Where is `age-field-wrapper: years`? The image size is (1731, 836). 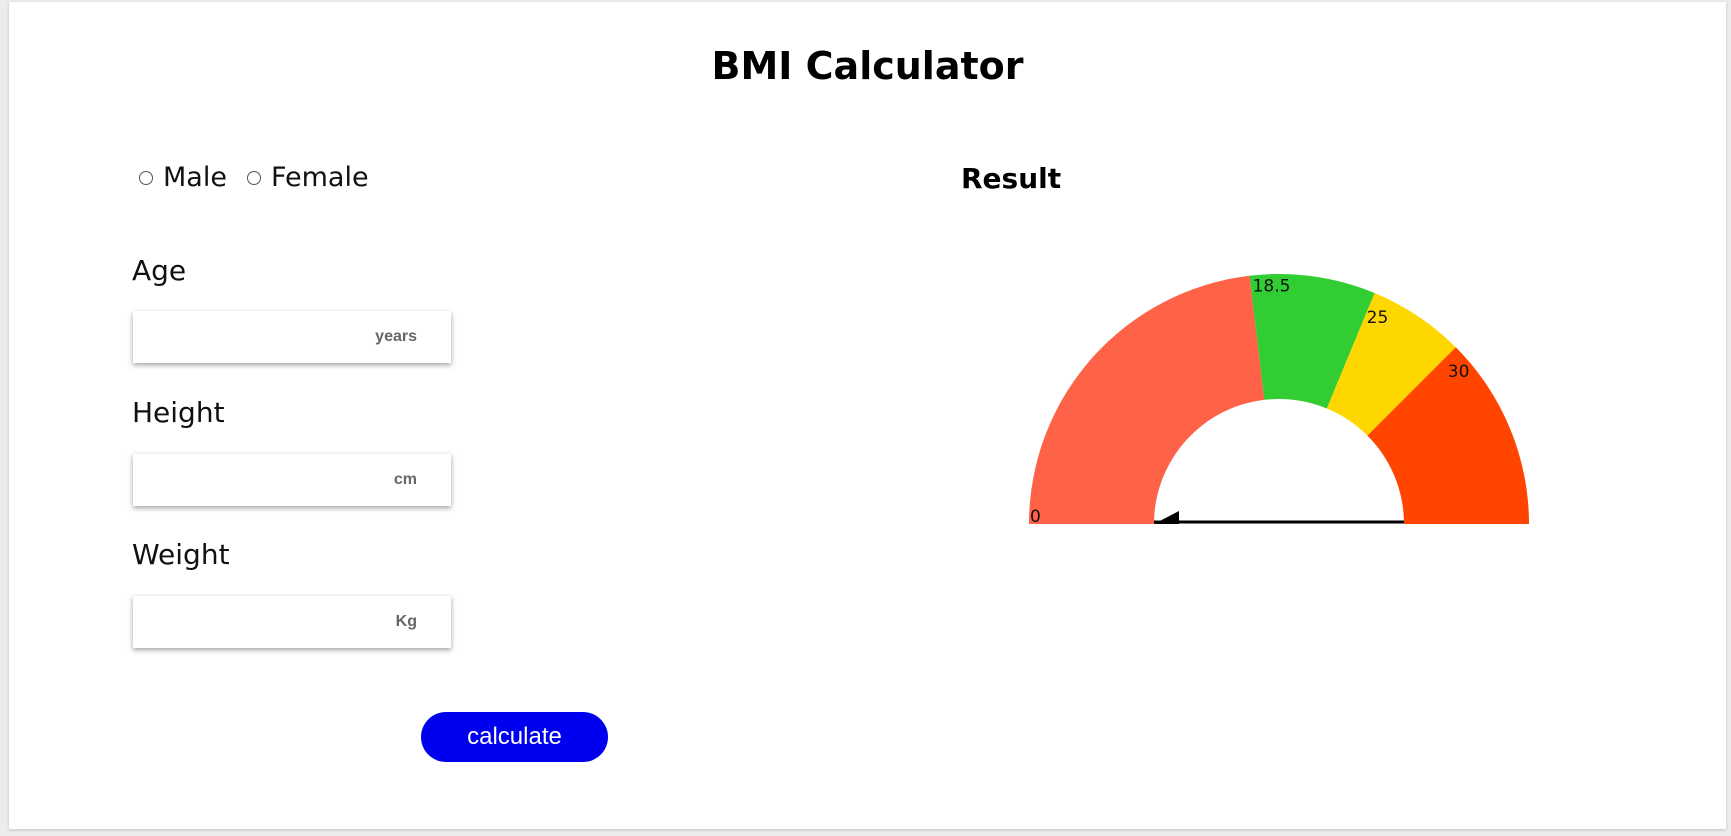
age-field-wrapper: years is located at coordinates (292, 338).